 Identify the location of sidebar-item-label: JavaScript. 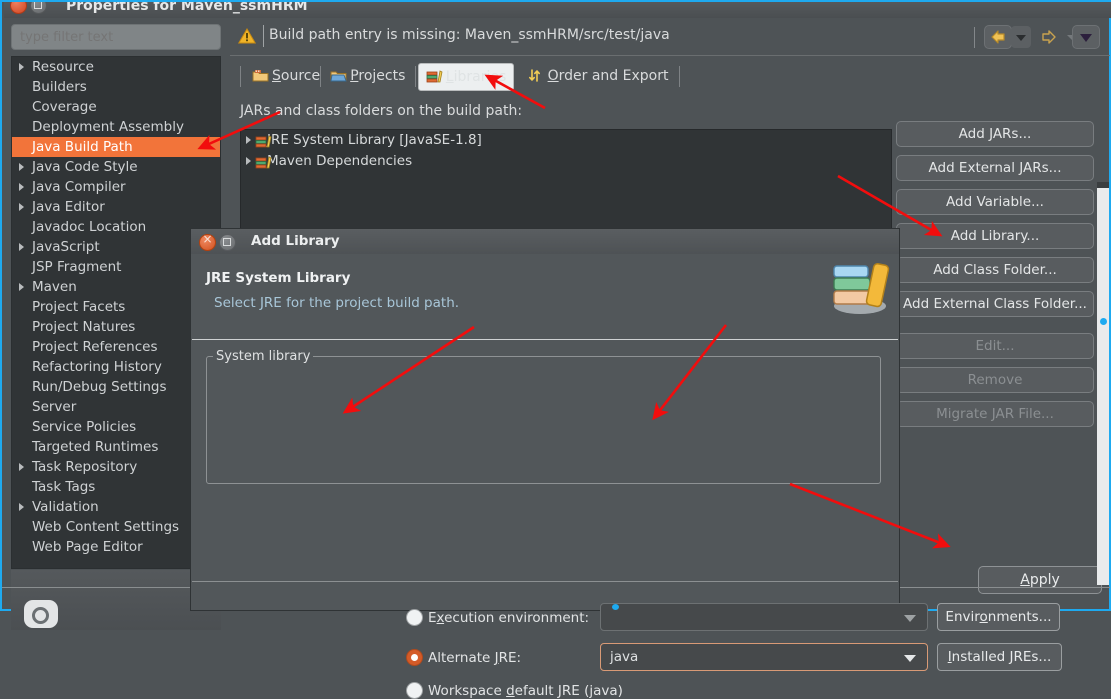
(66, 247).